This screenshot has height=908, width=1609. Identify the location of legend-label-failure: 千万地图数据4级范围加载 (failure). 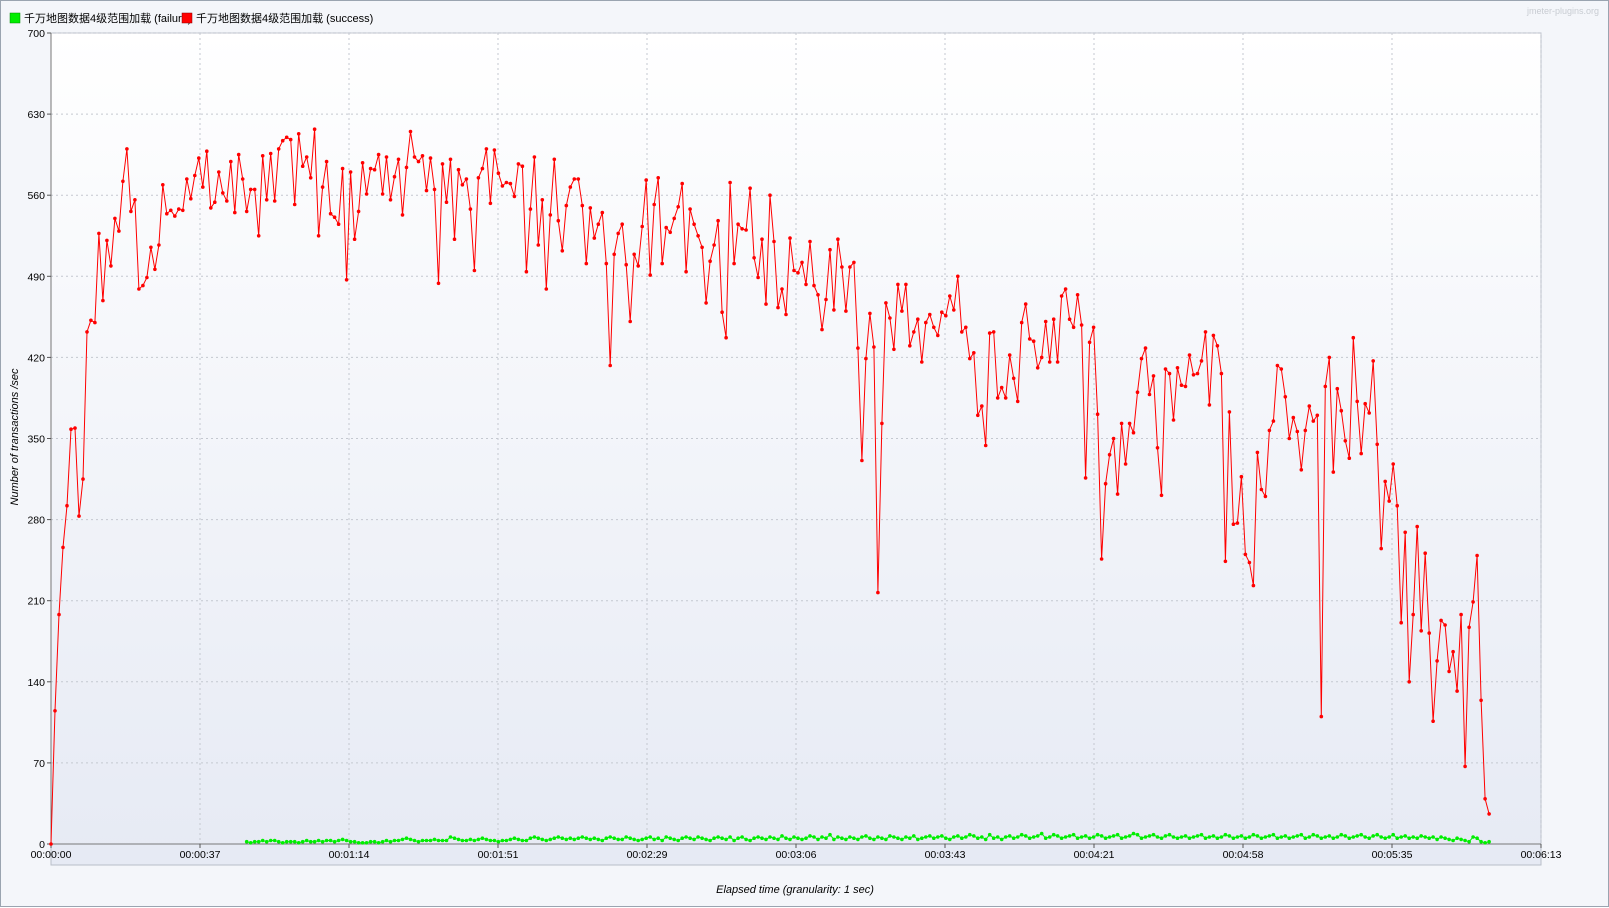
(107, 18).